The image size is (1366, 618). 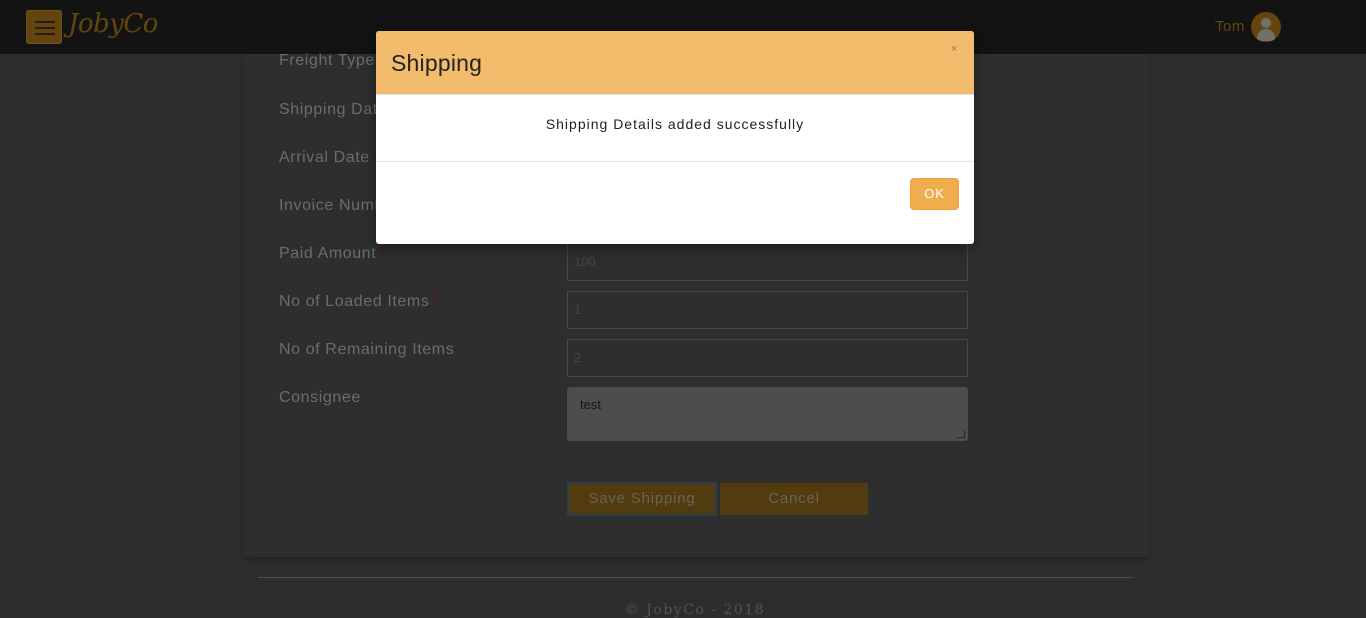 I want to click on modal-message: Shipping Details added successfully, so click(x=675, y=124).